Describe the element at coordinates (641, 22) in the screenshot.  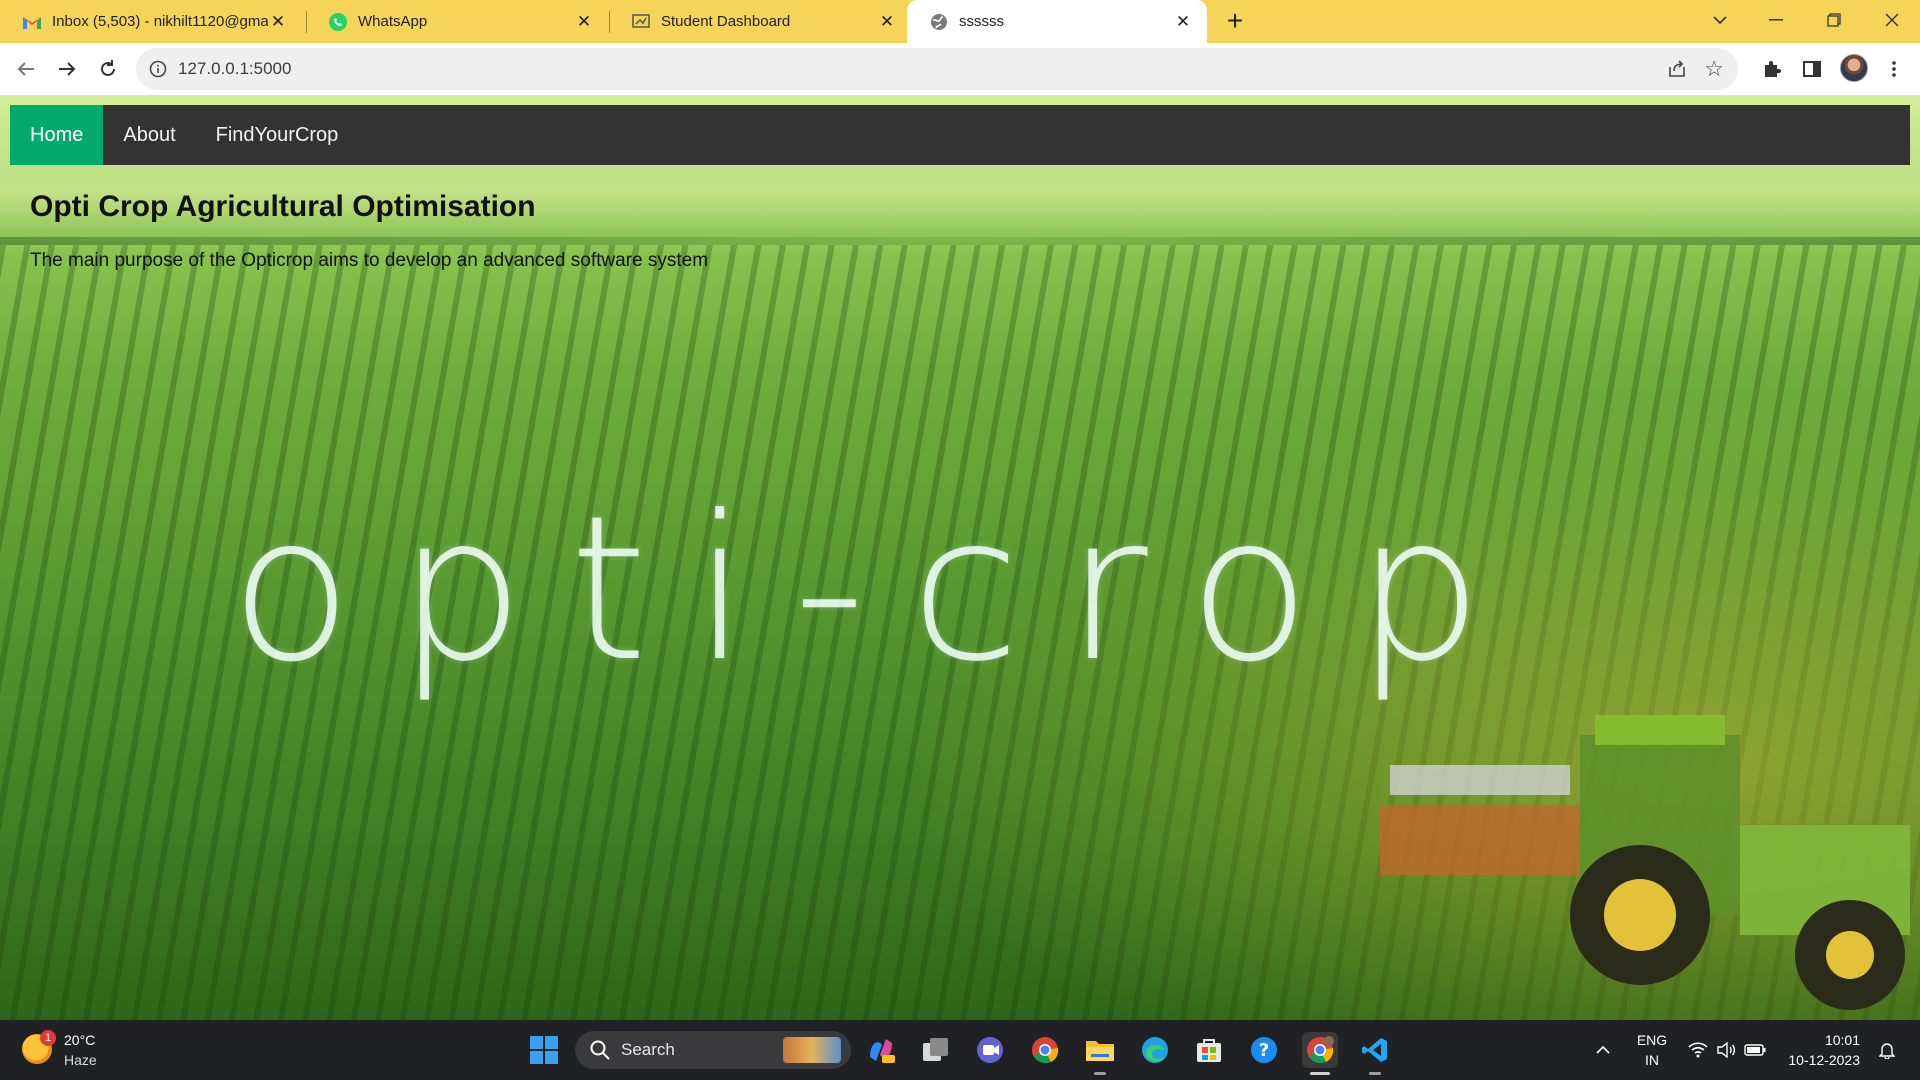
I see `dashboard-icon` at that location.